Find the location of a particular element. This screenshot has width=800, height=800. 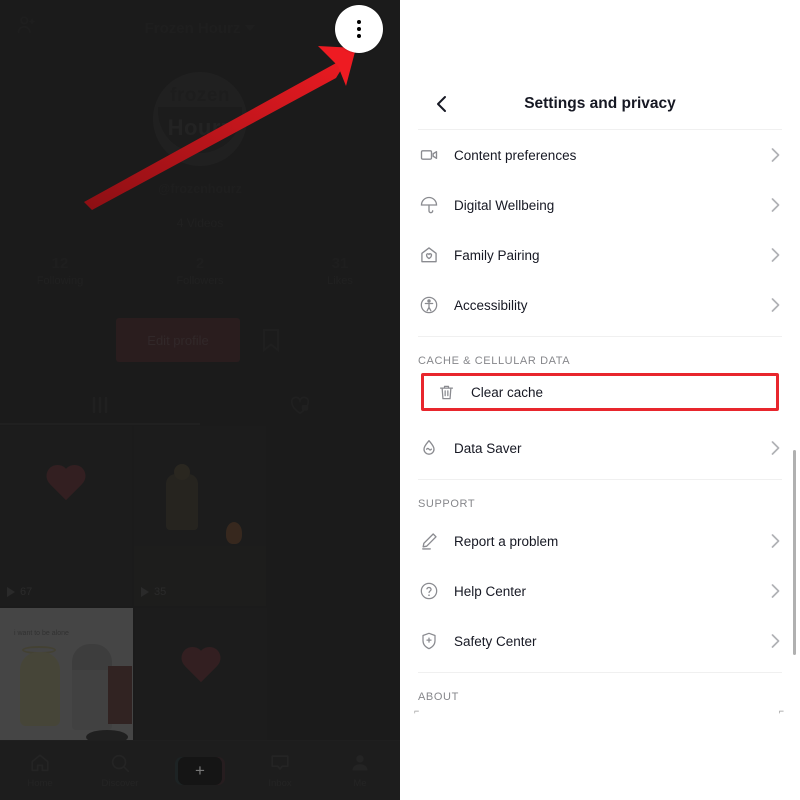

settings-item-label: Report a problem is located at coordinates (506, 541).